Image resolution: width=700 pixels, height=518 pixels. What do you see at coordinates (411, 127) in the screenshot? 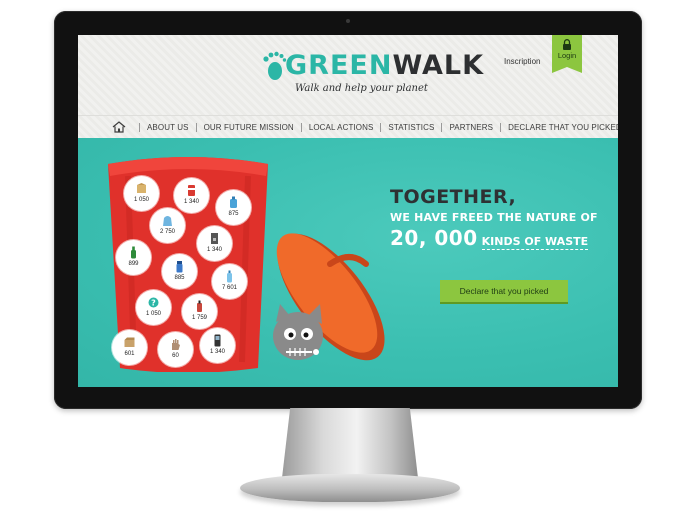
I see `nav-item-statistics: STATISTICS` at bounding box center [411, 127].